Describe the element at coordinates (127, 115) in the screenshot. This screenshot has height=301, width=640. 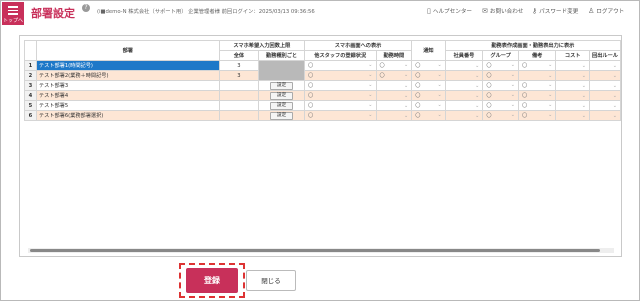
I see `dept-name-cell: テスト部署6(業務部署選択)` at that location.